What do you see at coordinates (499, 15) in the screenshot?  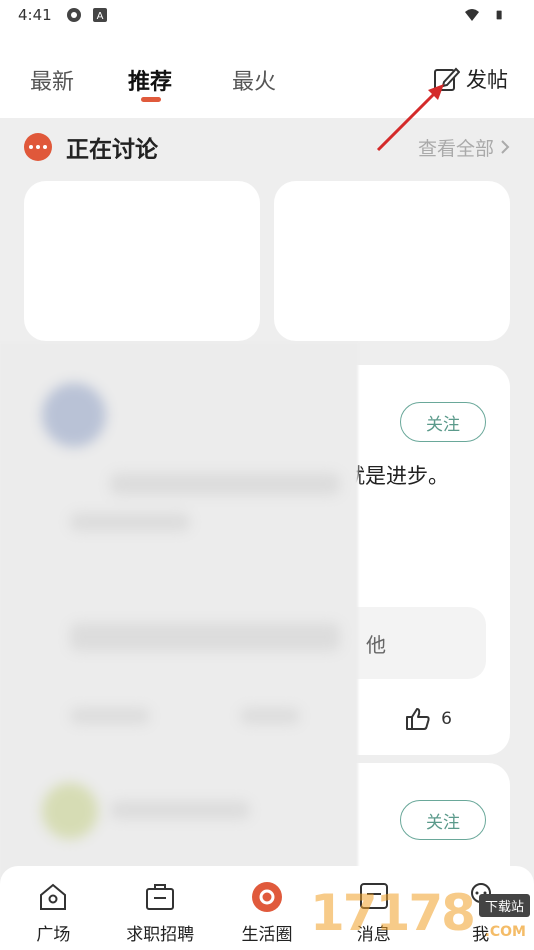 I see `battery-icon` at bounding box center [499, 15].